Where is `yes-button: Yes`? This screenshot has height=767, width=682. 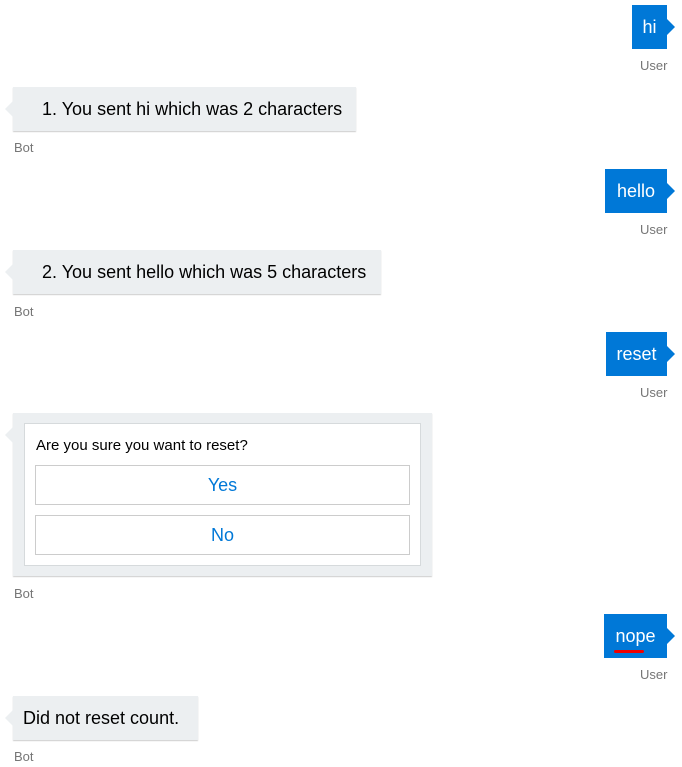
yes-button: Yes is located at coordinates (222, 485).